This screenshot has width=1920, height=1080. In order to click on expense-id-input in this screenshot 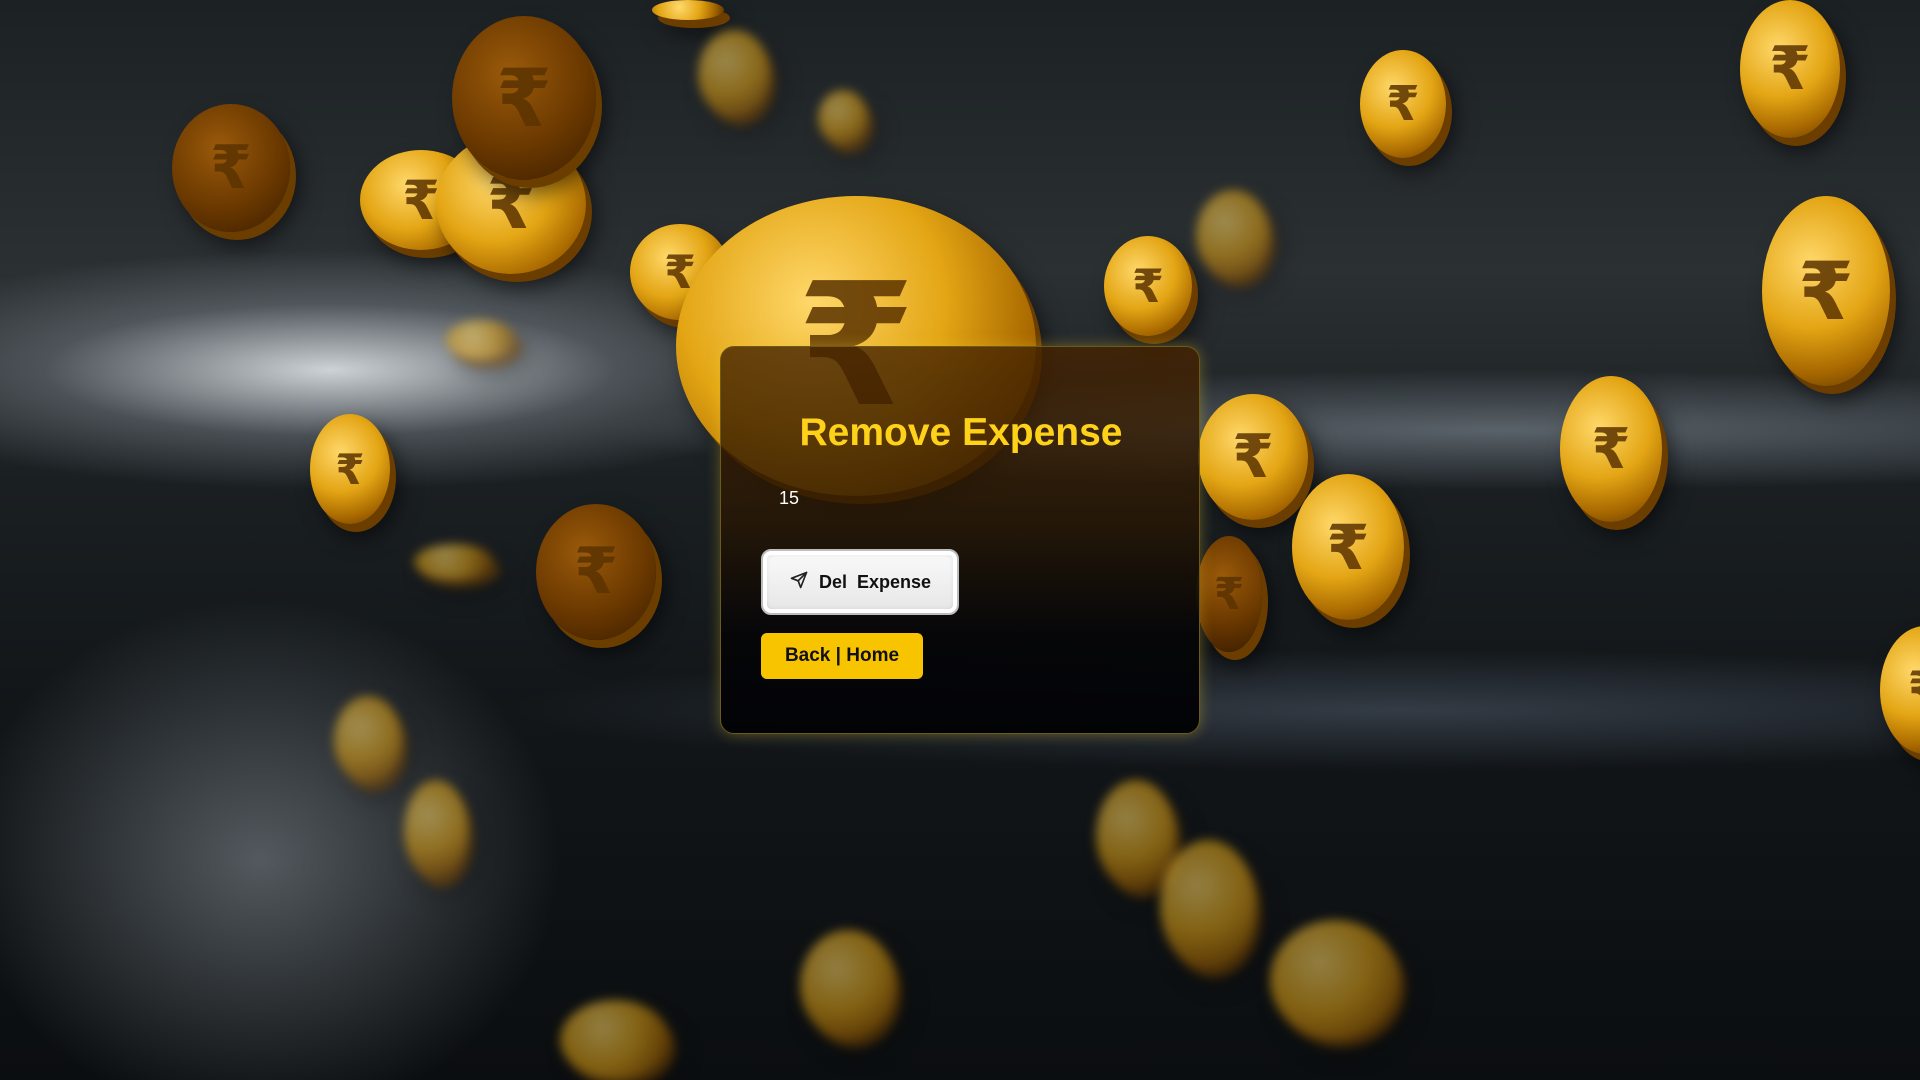, I will do `click(961, 498)`.